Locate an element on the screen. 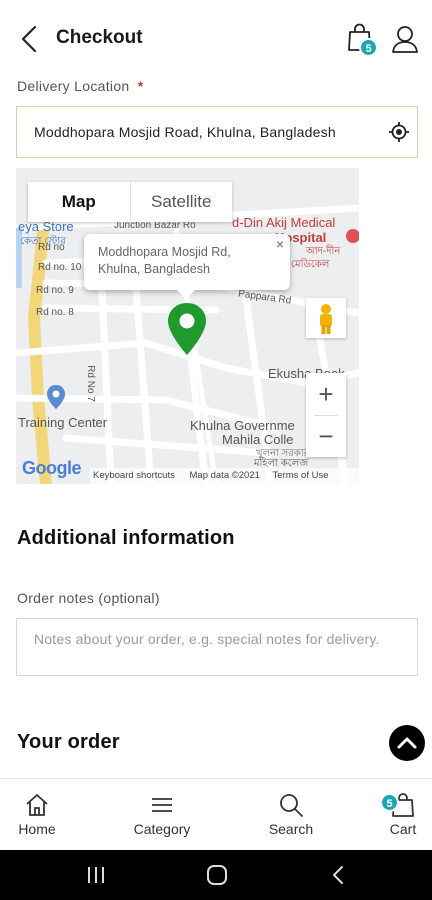 The width and height of the screenshot is (432, 900). scroll-to-top-button is located at coordinates (407, 743).